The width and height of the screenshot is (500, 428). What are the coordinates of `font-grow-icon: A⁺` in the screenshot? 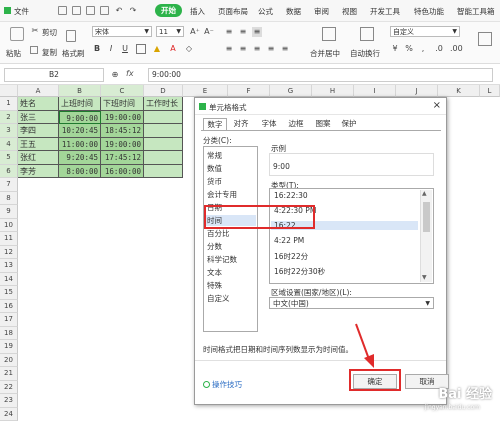 It's located at (195, 32).